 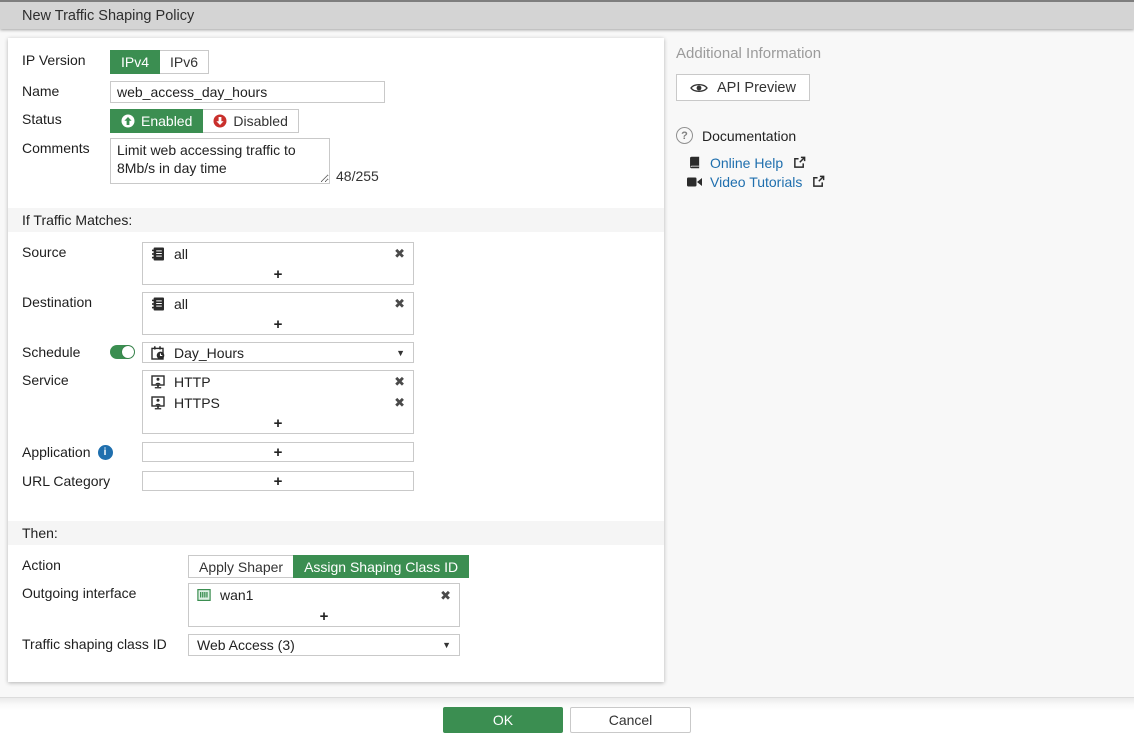 What do you see at coordinates (41, 565) in the screenshot?
I see `action-label: Action` at bounding box center [41, 565].